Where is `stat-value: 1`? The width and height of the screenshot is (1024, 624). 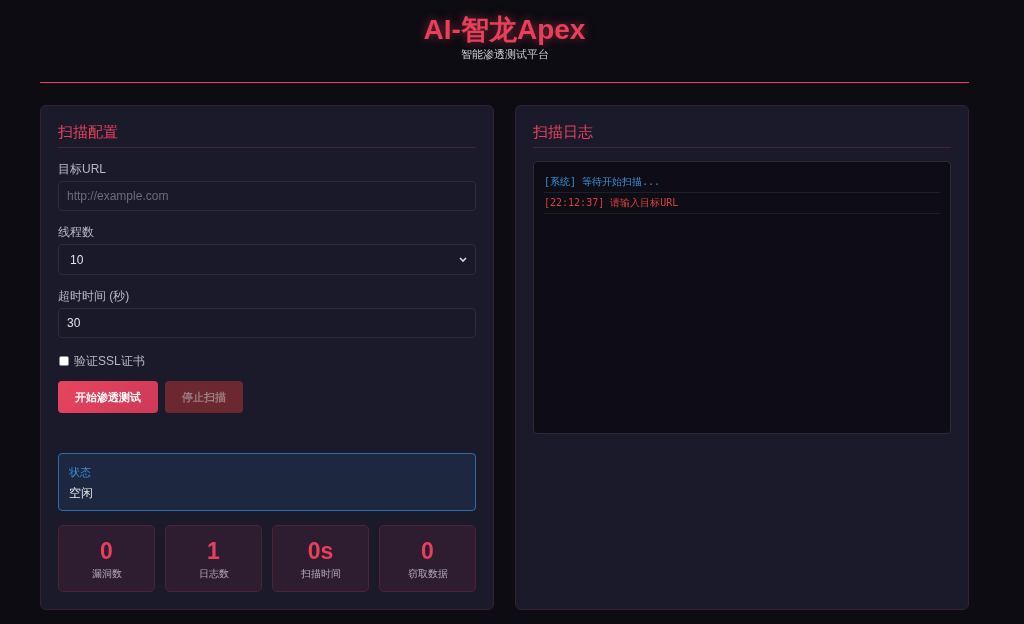
stat-value: 1 is located at coordinates (213, 550).